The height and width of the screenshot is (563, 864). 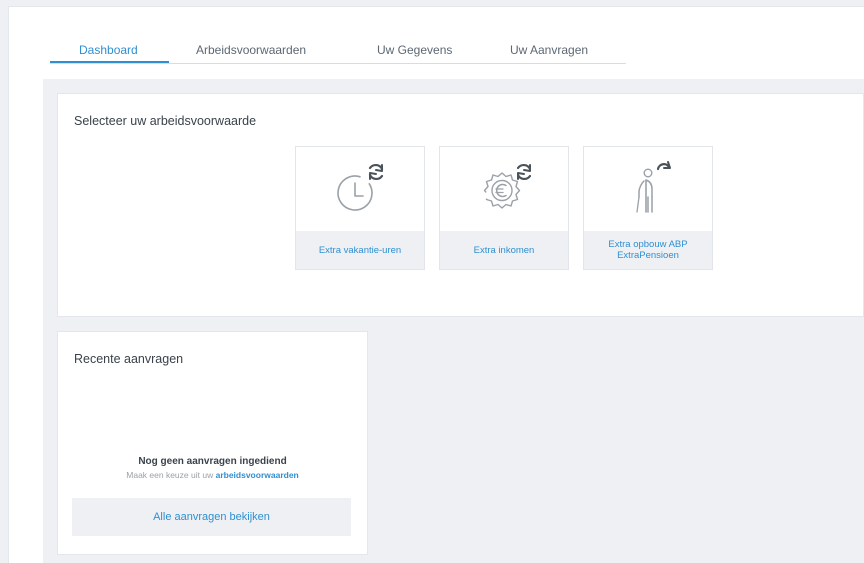 I want to click on tile-label: Extra opbouw ABP ExtraPensioen, so click(x=648, y=250).